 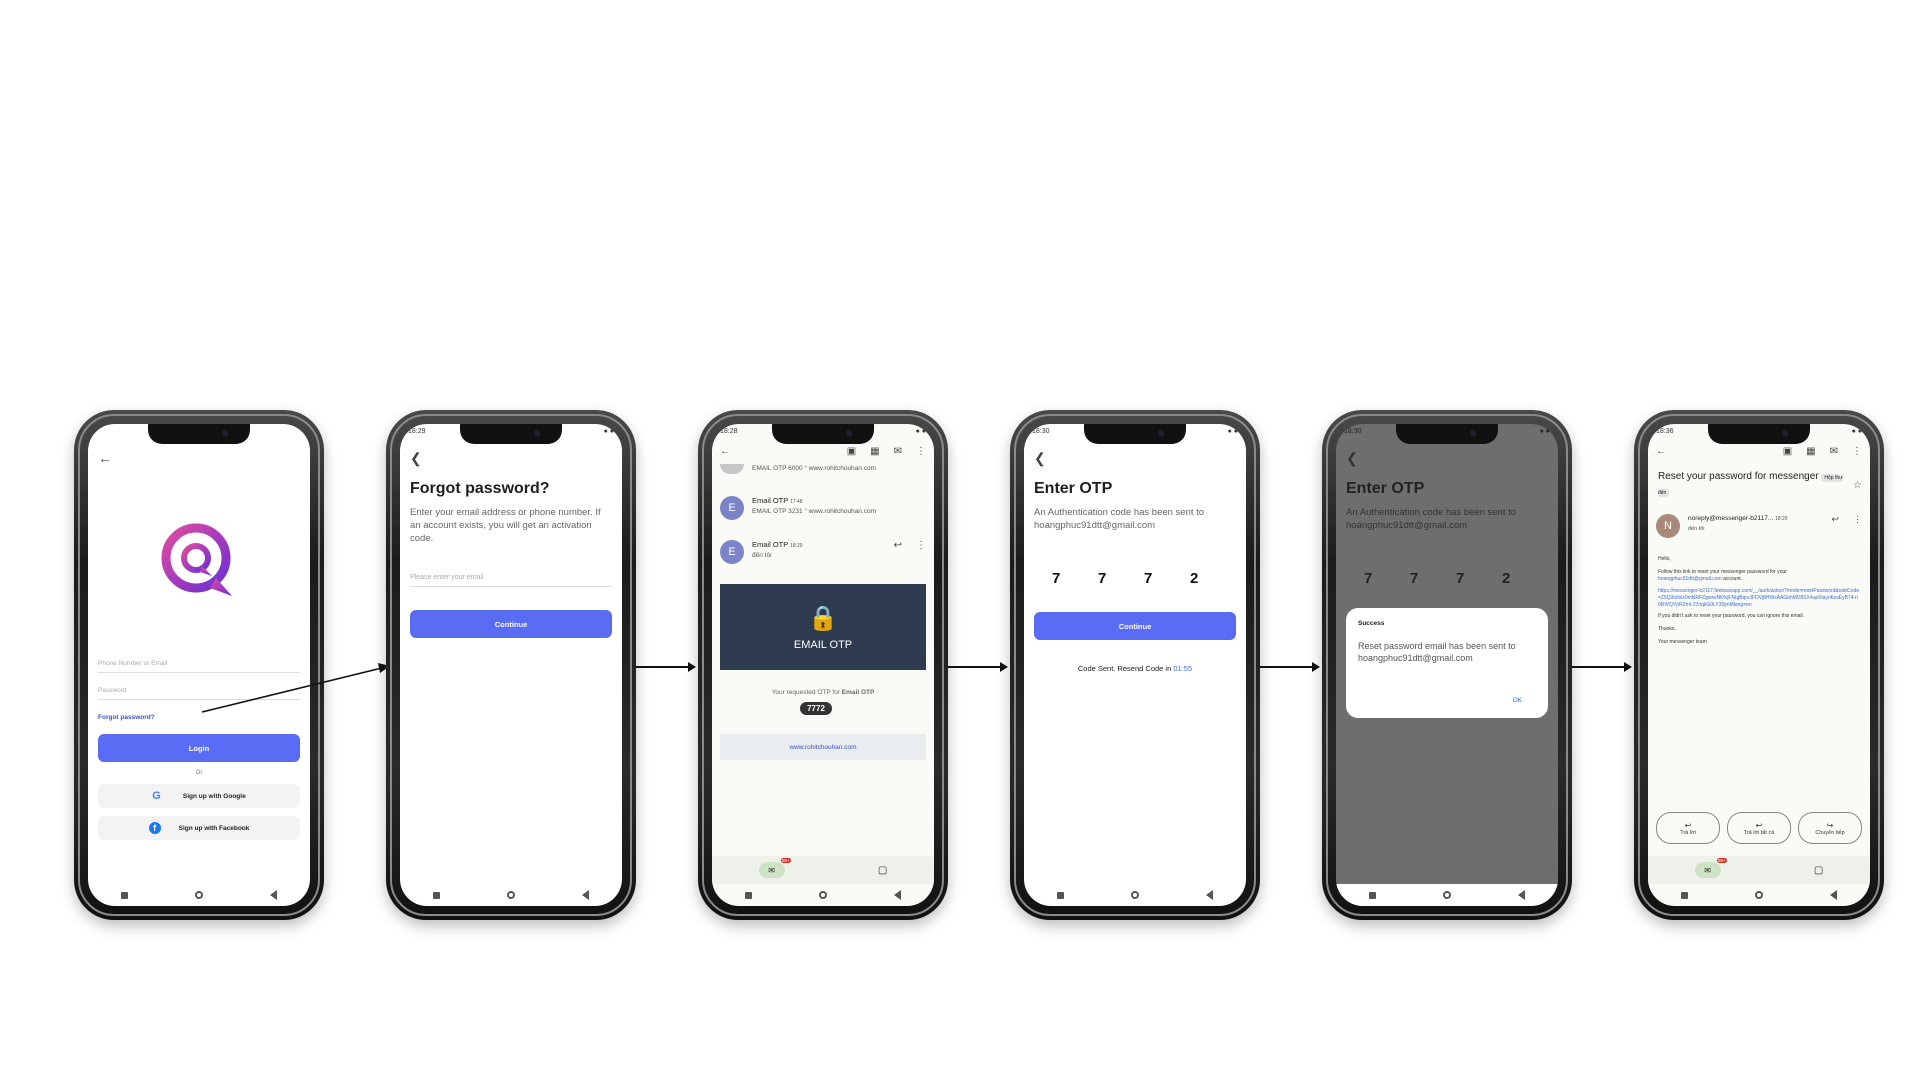 I want to click on reply-label: Trả lời, so click(x=1688, y=832).